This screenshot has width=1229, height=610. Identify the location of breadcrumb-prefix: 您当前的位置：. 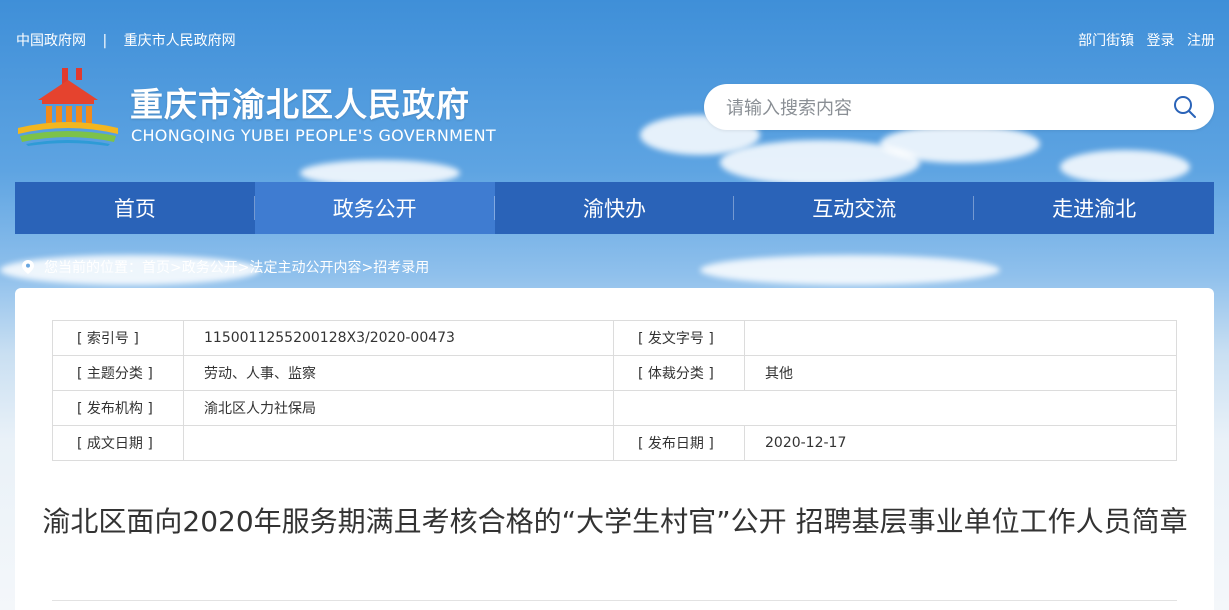
(93, 268).